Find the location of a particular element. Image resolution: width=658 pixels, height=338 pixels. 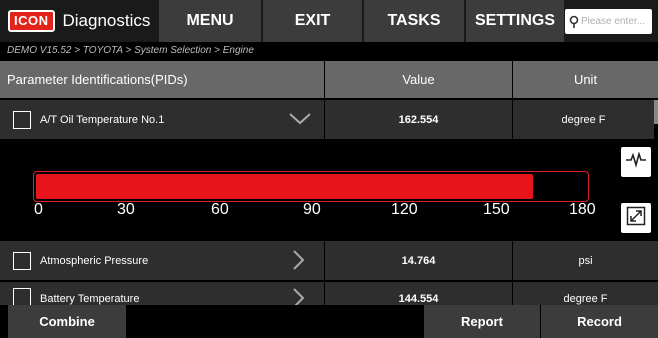

tasks-button: TASKS is located at coordinates (413, 21).